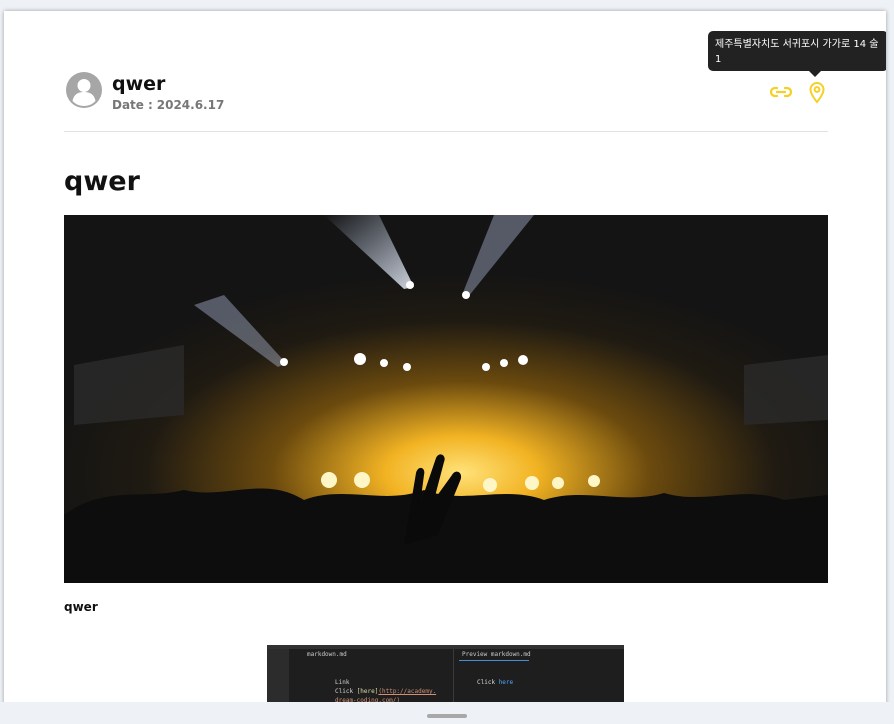  What do you see at coordinates (445, 647) in the screenshot?
I see `editor-title-bar` at bounding box center [445, 647].